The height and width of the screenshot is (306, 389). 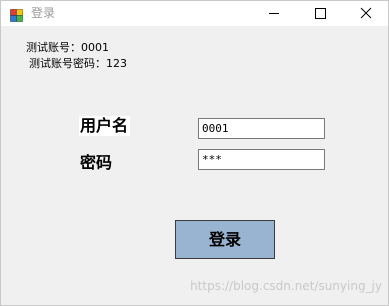 I want to click on close-button, so click(x=366, y=13).